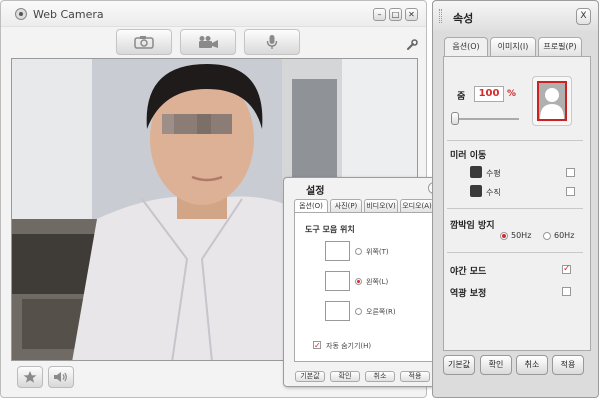 The height and width of the screenshot is (400, 600). What do you see at coordinates (487, 119) in the screenshot?
I see `zoom-slider-track` at bounding box center [487, 119].